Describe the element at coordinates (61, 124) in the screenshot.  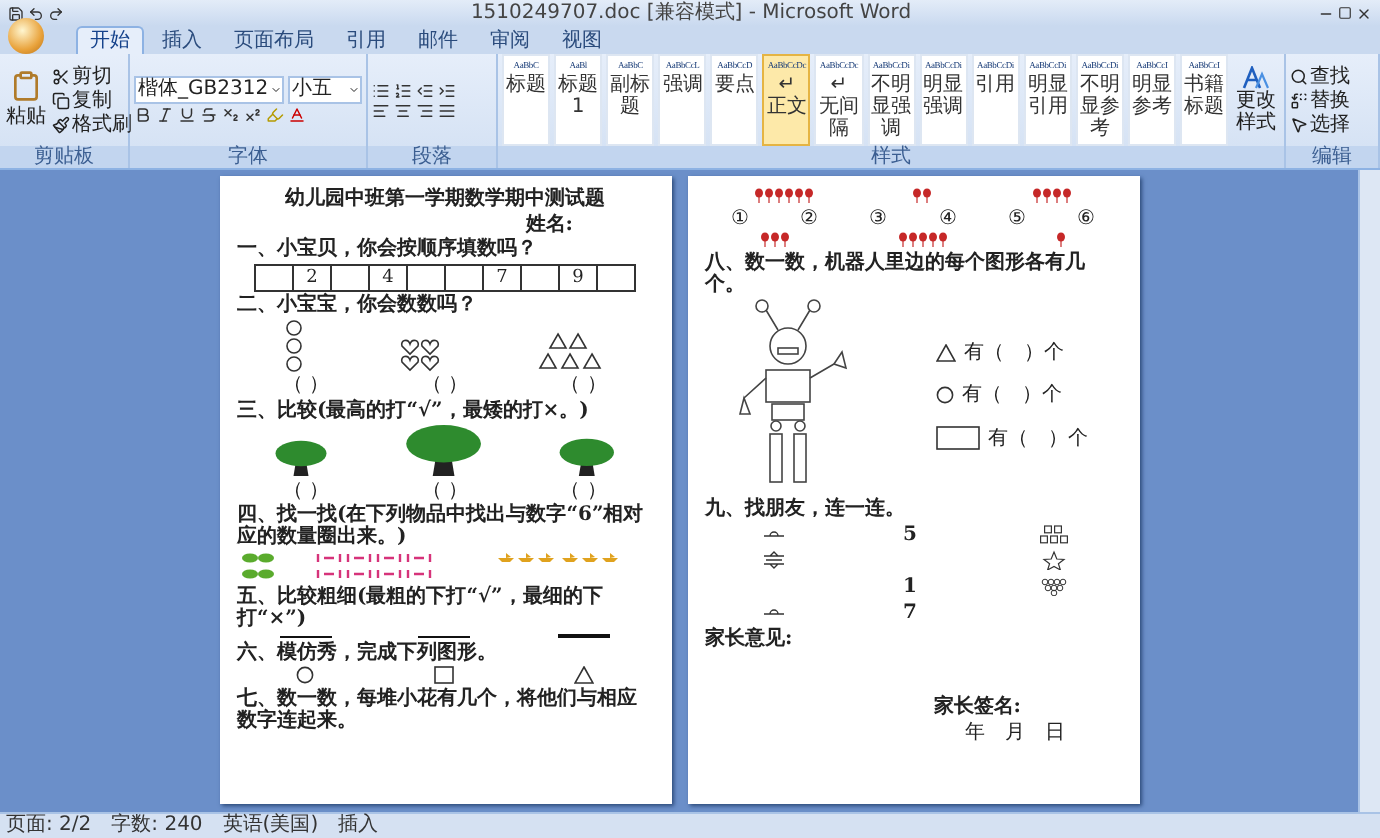
I see `paintbrush-icon` at that location.